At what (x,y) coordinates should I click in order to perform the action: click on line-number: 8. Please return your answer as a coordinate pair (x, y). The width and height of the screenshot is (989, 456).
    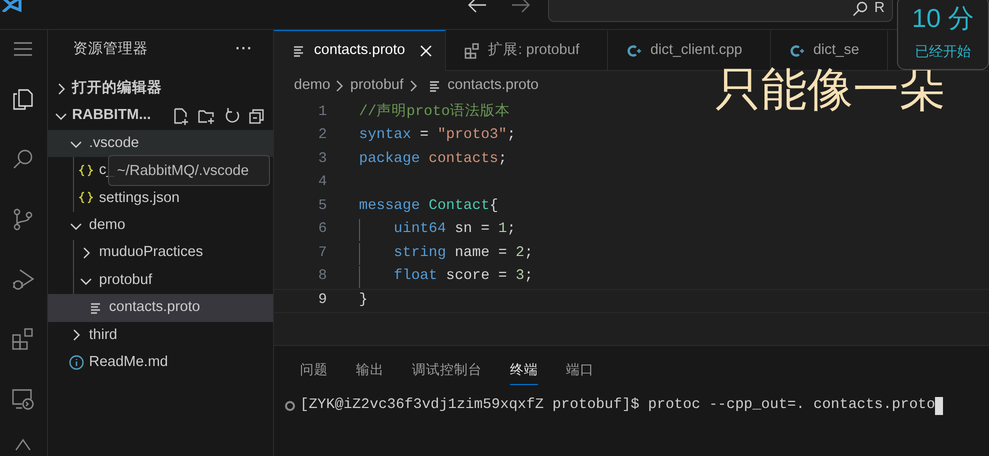
    Looking at the image, I should click on (322, 276).